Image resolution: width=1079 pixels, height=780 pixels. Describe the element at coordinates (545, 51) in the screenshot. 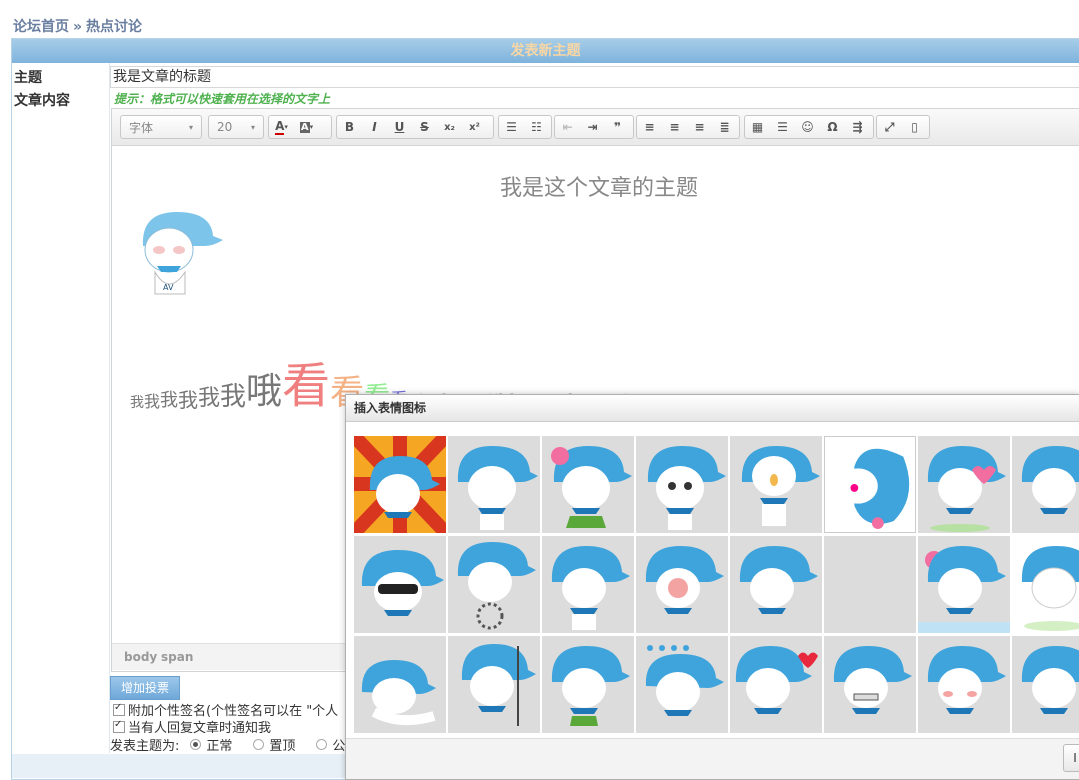

I see `form-header: 发表新主题` at that location.